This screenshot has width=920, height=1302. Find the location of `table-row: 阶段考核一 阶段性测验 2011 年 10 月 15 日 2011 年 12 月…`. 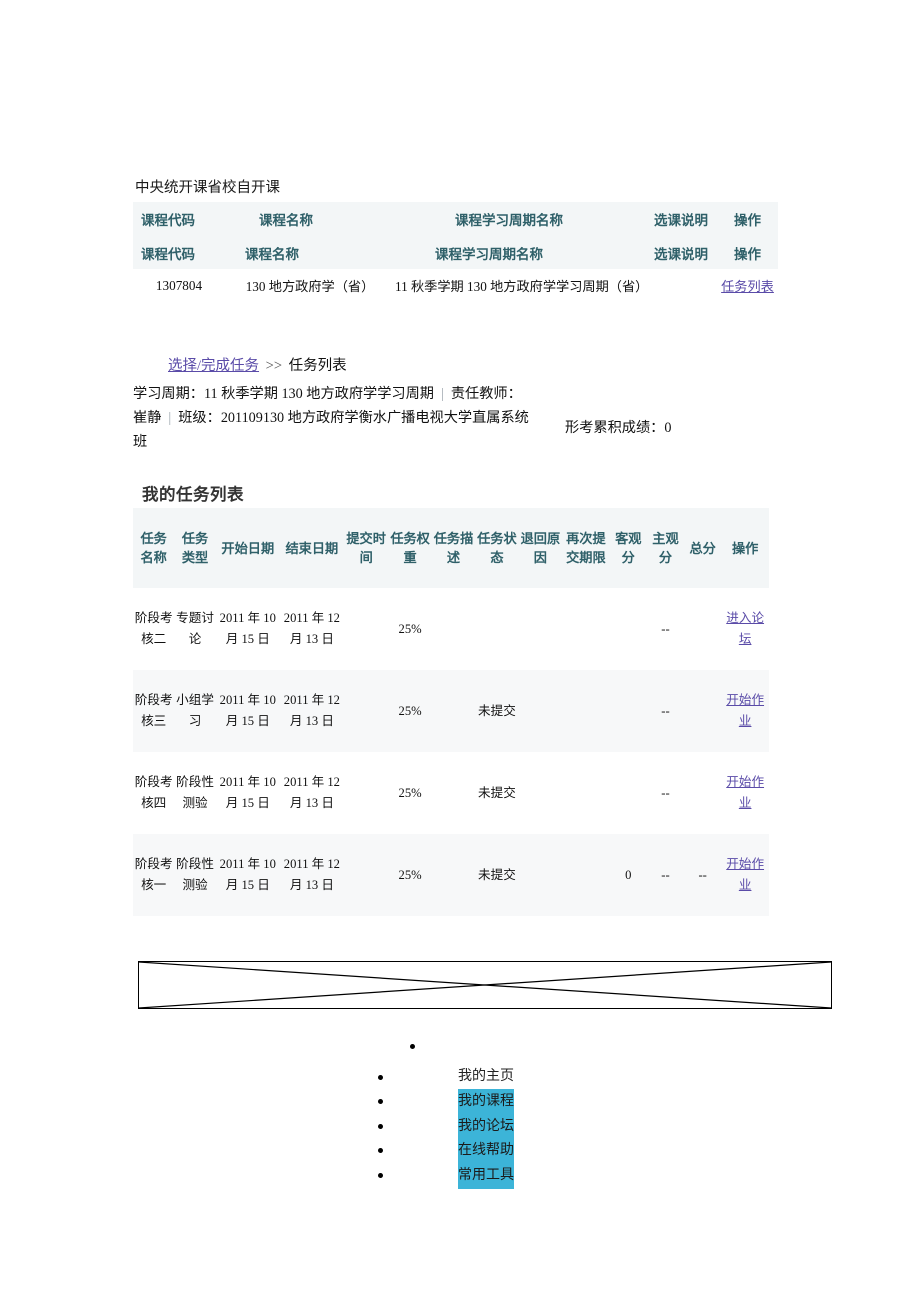

table-row: 阶段考核一 阶段性测验 2011 年 10 月 15 日 2011 年 12 月… is located at coordinates (451, 875).